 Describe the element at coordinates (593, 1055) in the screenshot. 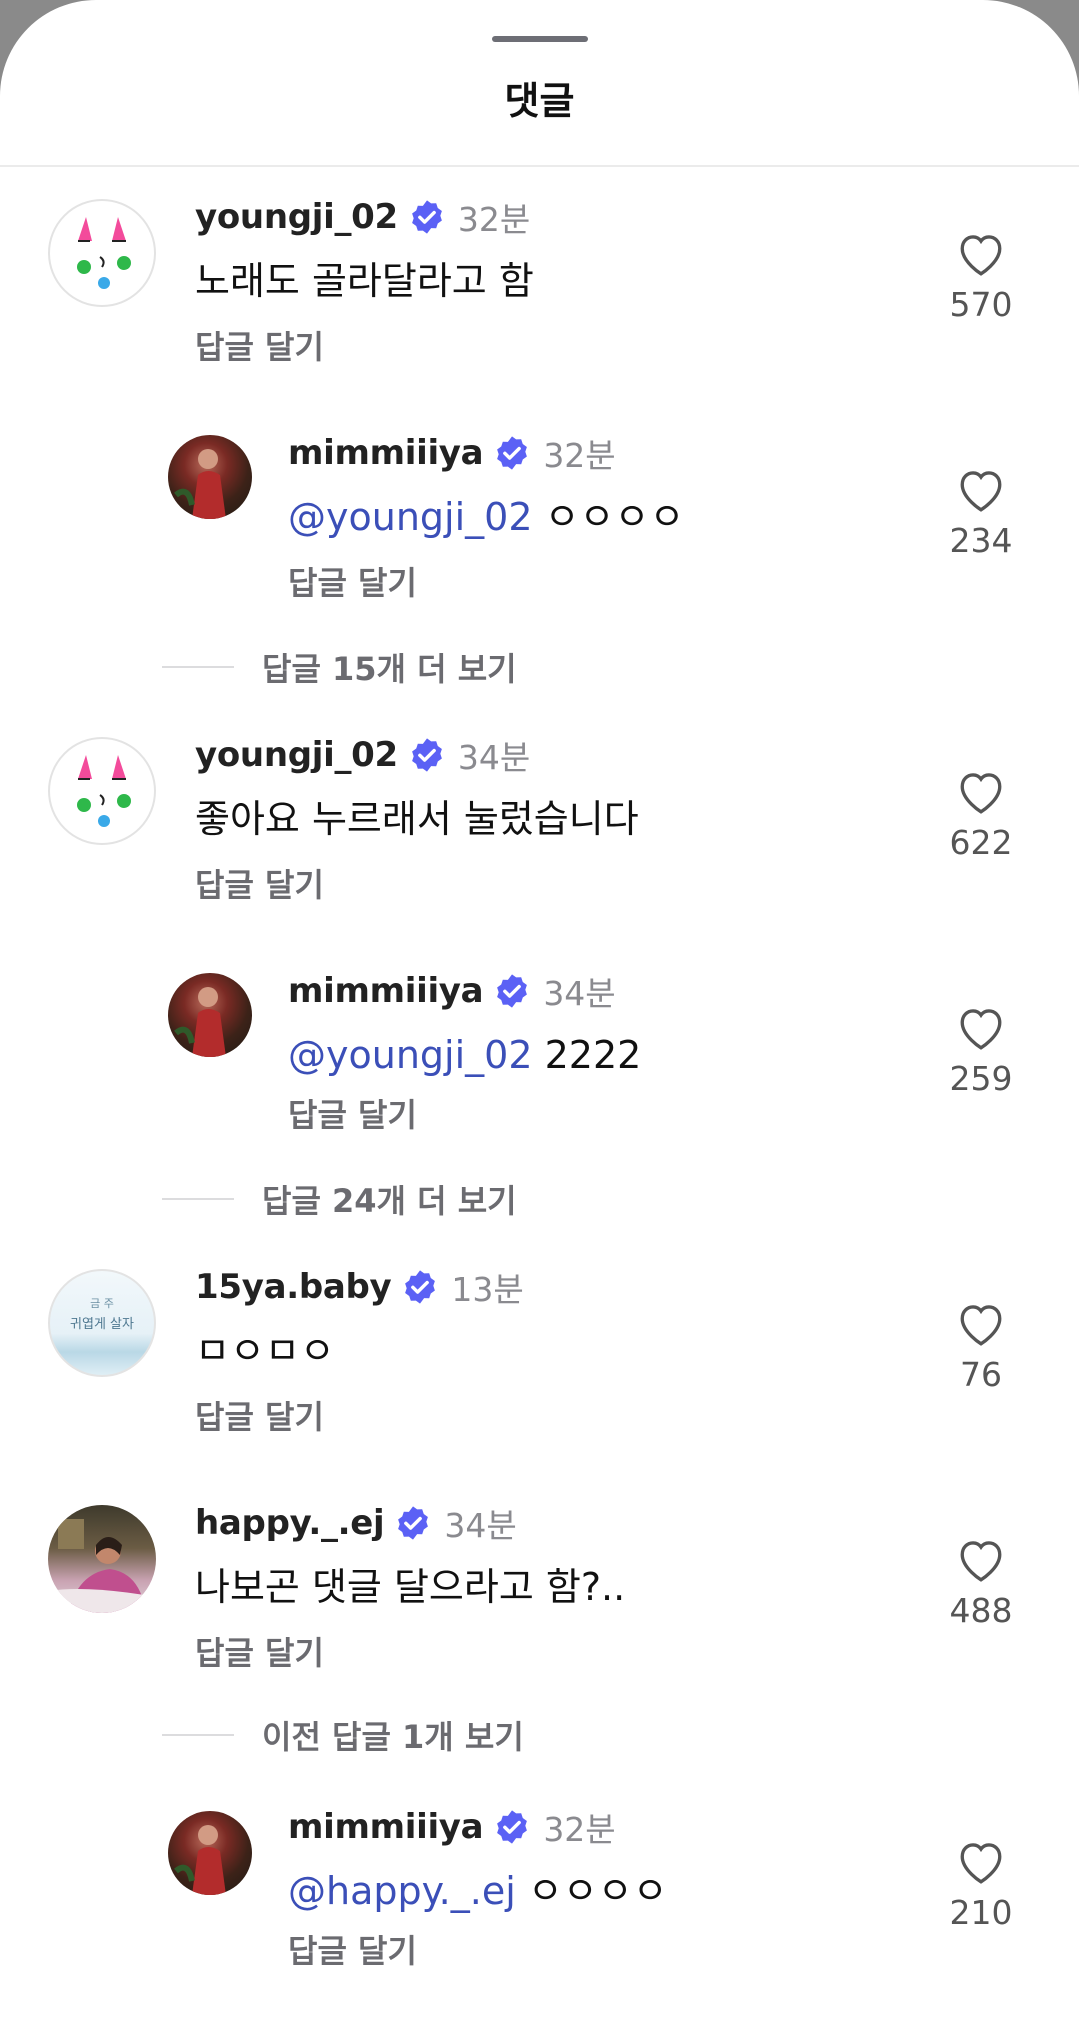

I see `comment-body: 2222` at that location.